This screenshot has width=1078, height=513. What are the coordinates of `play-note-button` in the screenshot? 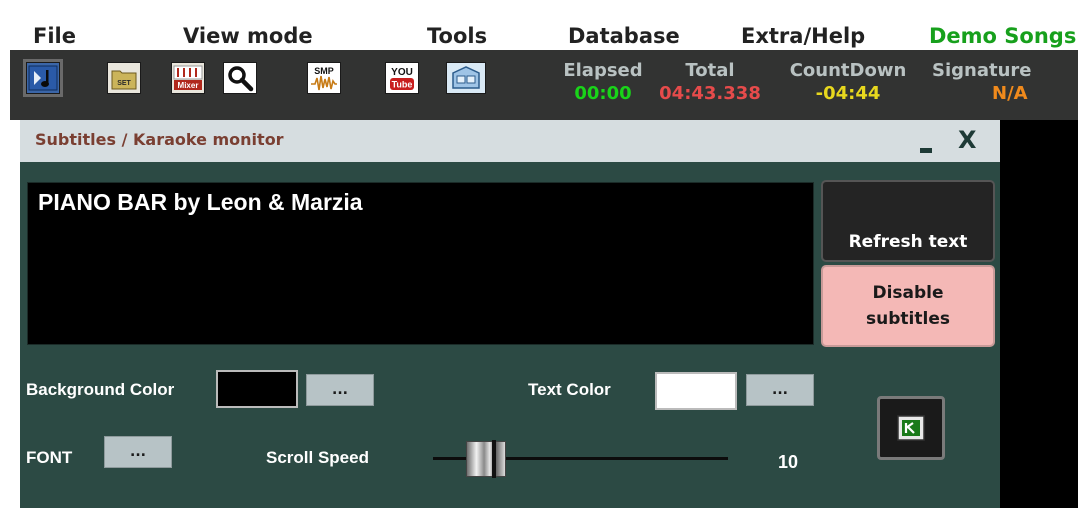 It's located at (43, 78).